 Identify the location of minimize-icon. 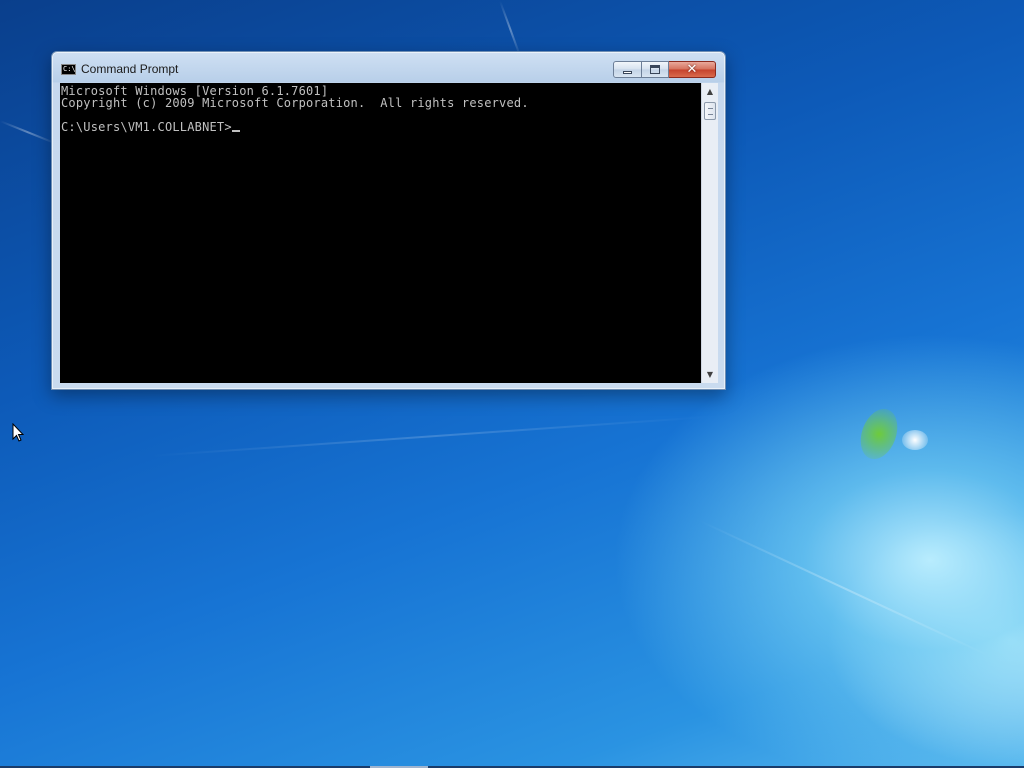
(627, 72).